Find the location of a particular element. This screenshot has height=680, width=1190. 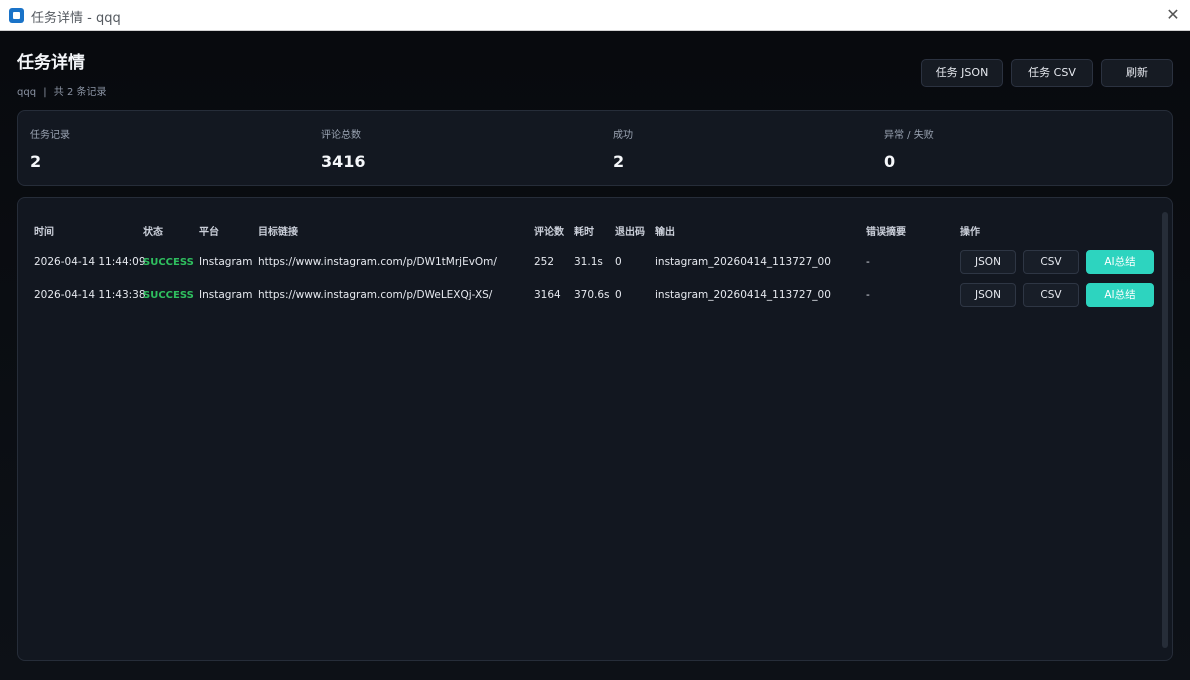

stat-comments-label: 评论总数 is located at coordinates (341, 135).